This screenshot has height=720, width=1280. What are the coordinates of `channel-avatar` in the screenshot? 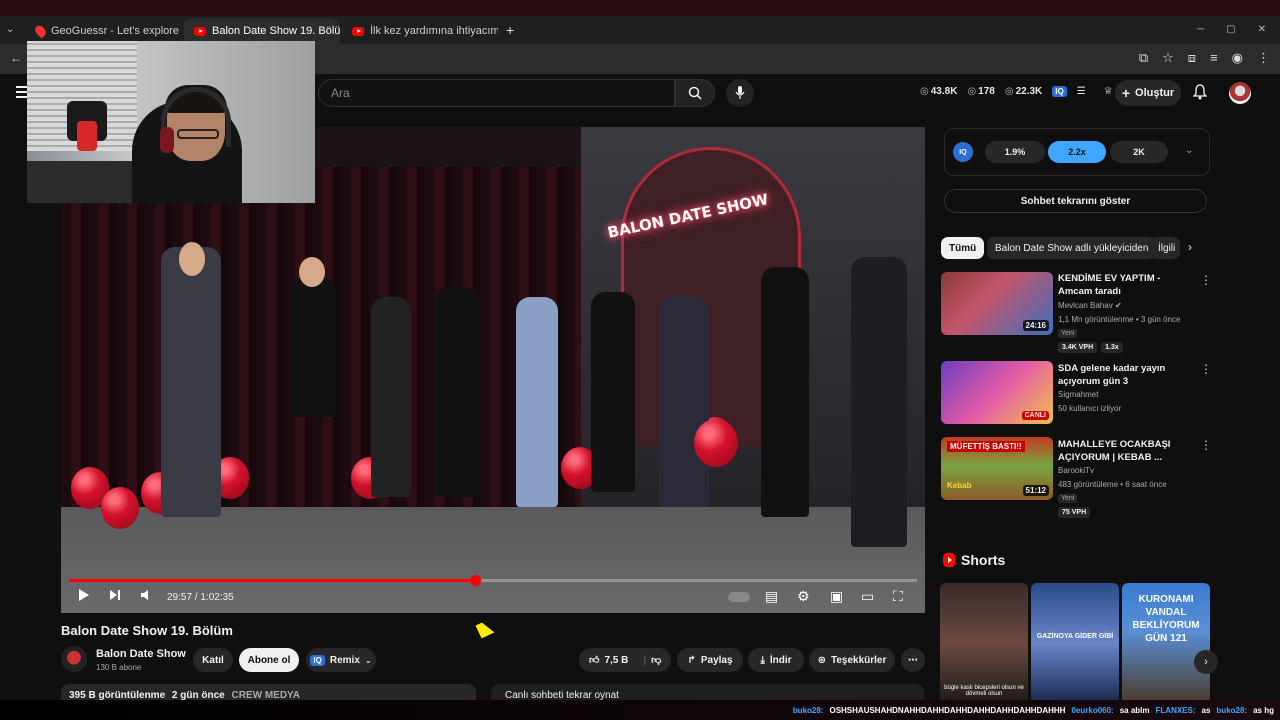 It's located at (74, 659).